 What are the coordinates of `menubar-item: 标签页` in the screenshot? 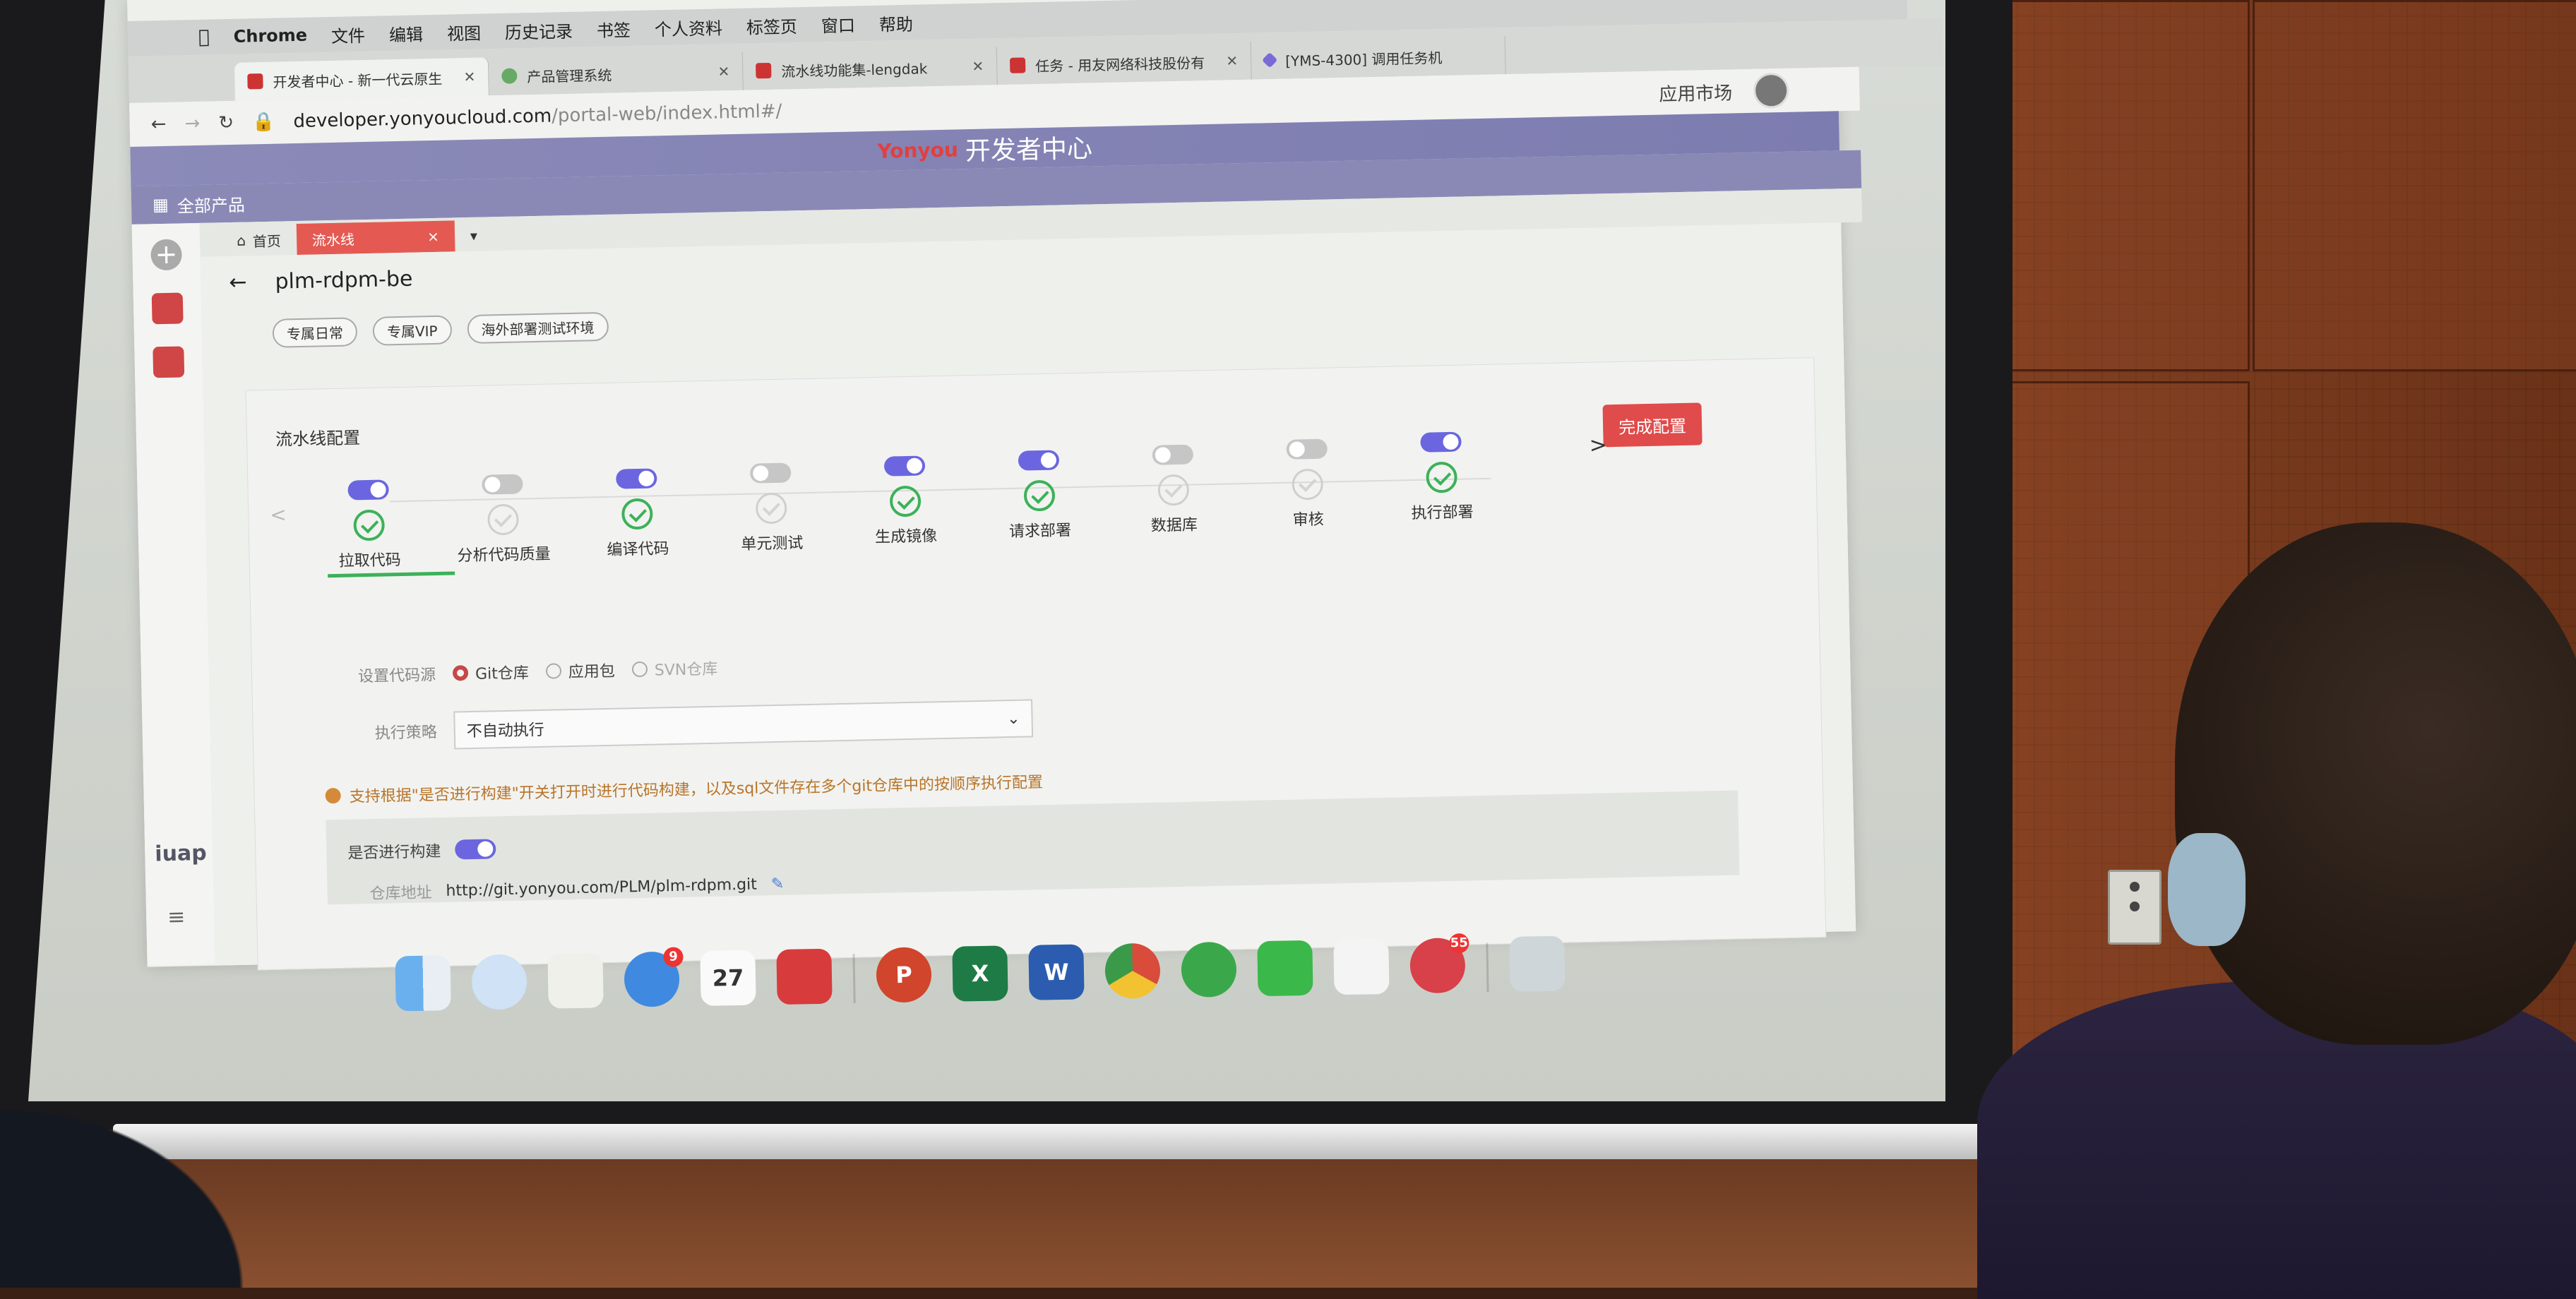 It's located at (772, 26).